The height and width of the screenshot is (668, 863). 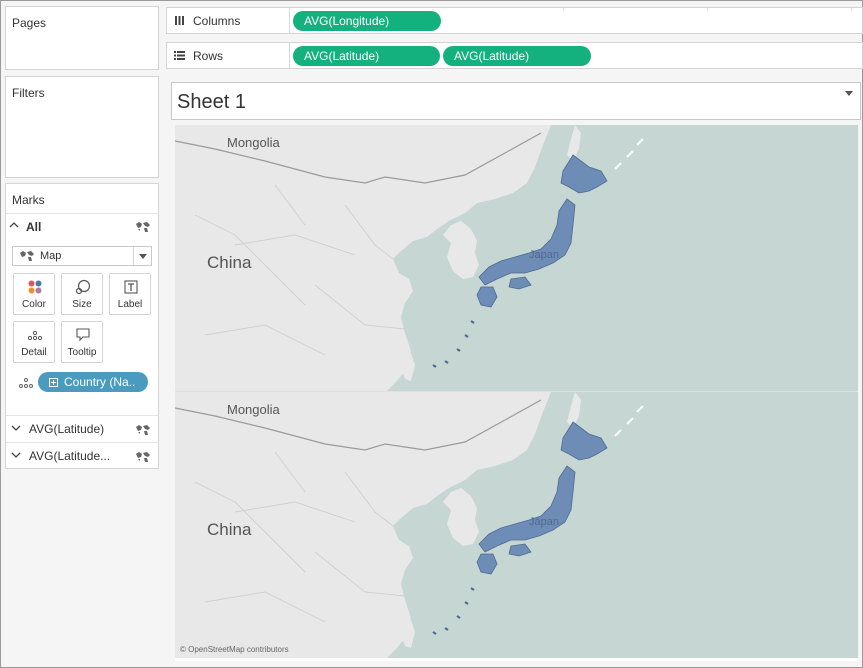 I want to click on label-button-label: Label, so click(x=130, y=304).